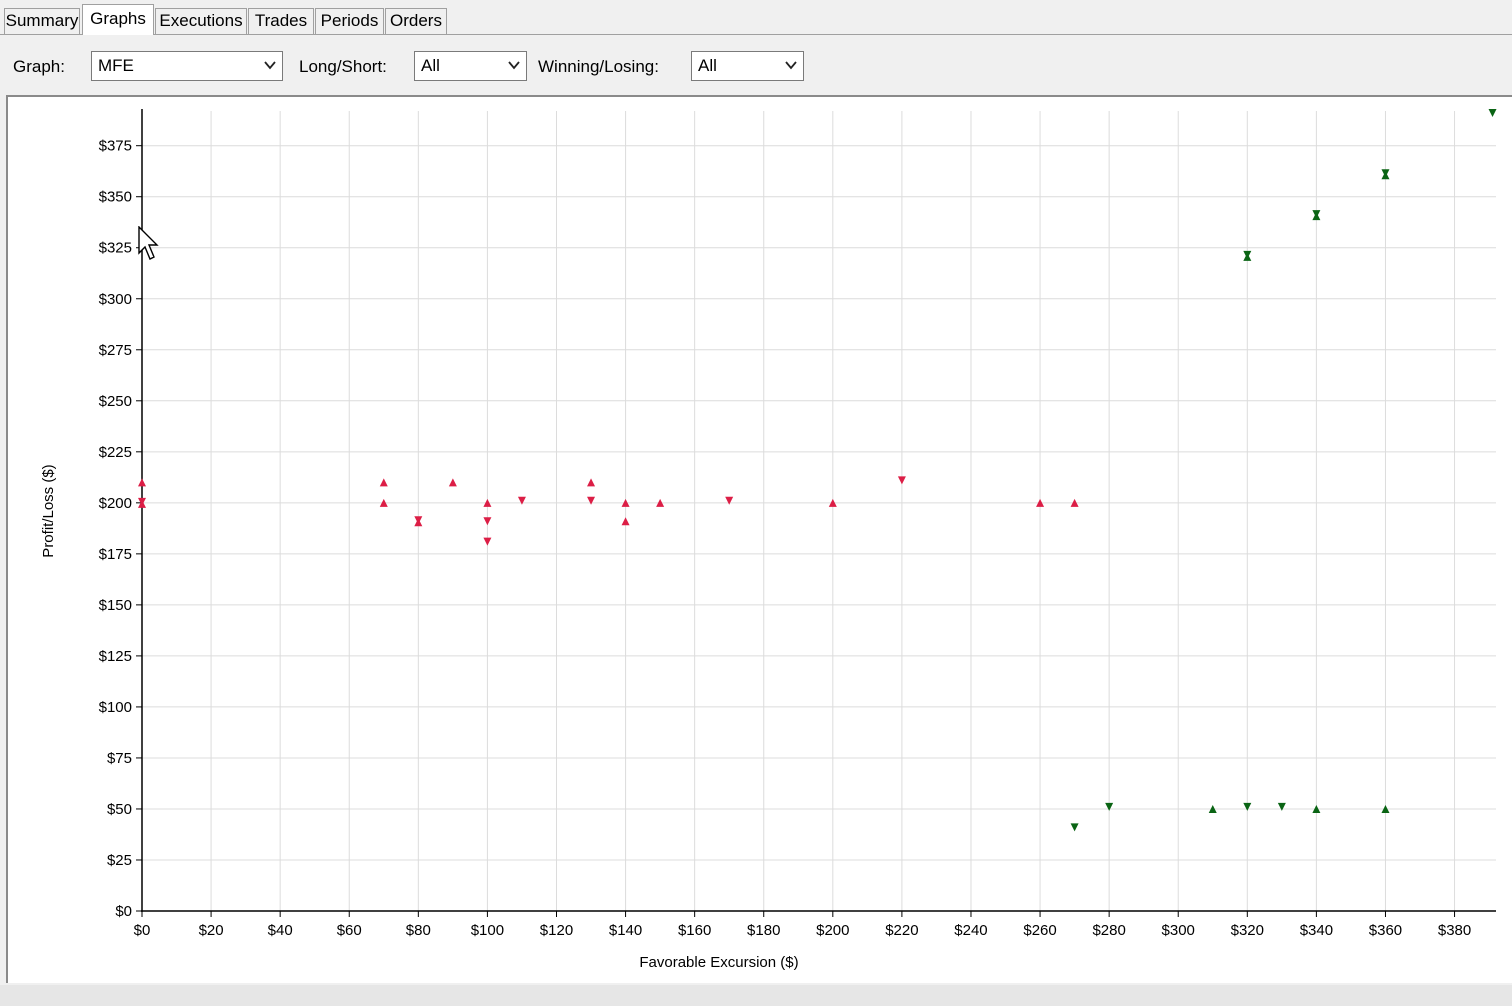 This screenshot has width=1512, height=1006. I want to click on y-tick-label: $300, so click(115, 299).